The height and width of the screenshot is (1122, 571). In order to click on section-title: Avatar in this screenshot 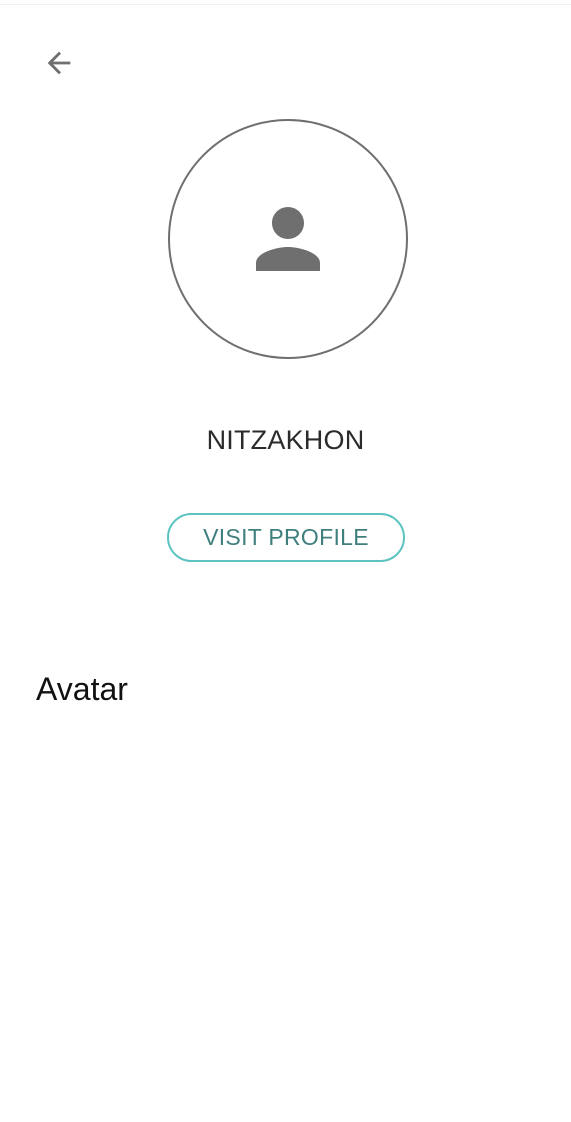, I will do `click(82, 689)`.